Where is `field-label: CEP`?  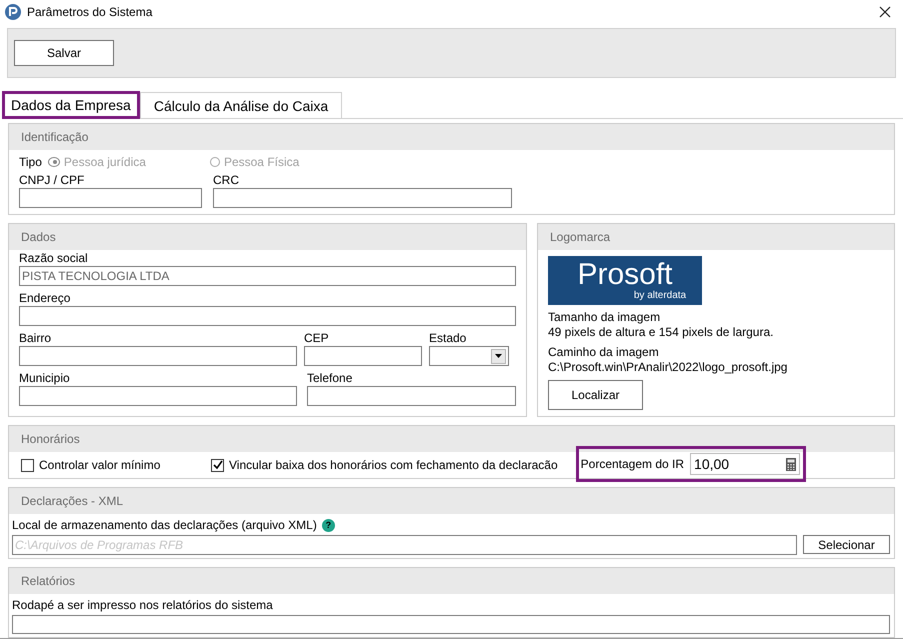
field-label: CEP is located at coordinates (317, 338).